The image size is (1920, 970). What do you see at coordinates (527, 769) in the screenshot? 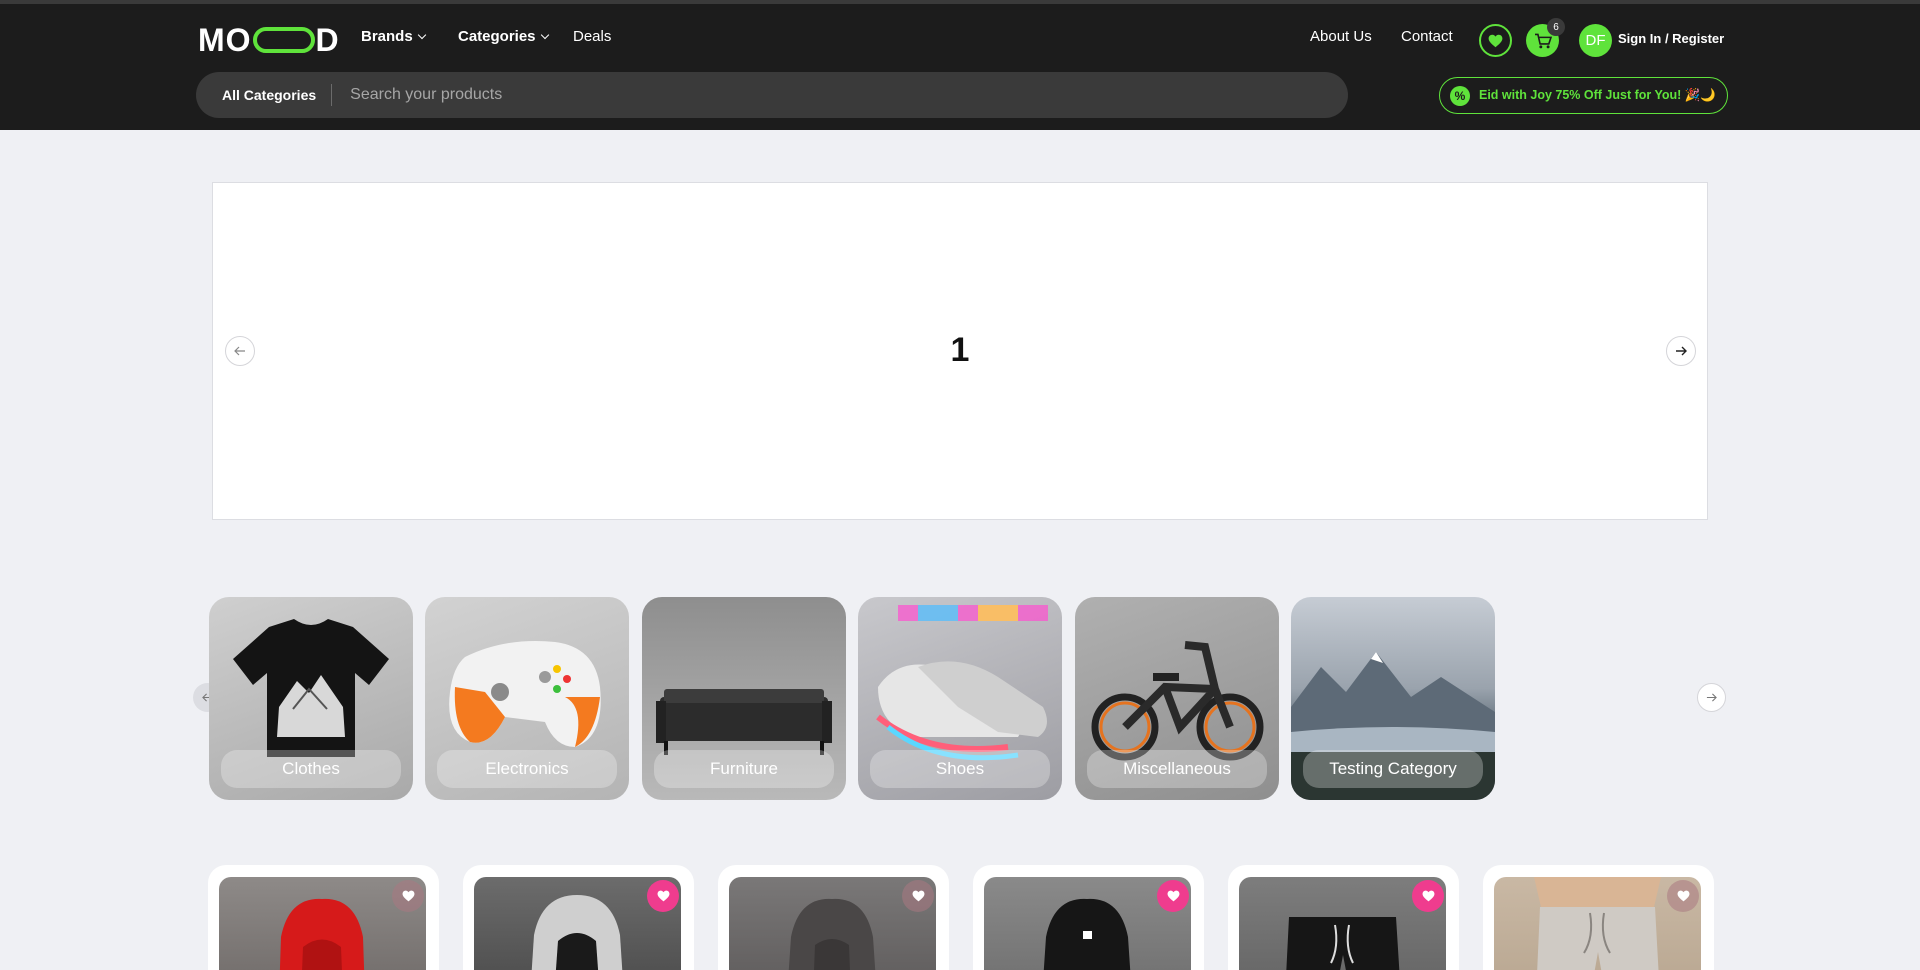
I see `category-label: Electronics` at bounding box center [527, 769].